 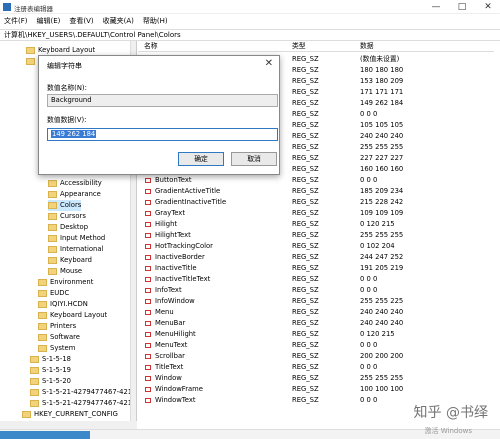 What do you see at coordinates (74, 194) in the screenshot?
I see `tree-item: Appearance` at bounding box center [74, 194].